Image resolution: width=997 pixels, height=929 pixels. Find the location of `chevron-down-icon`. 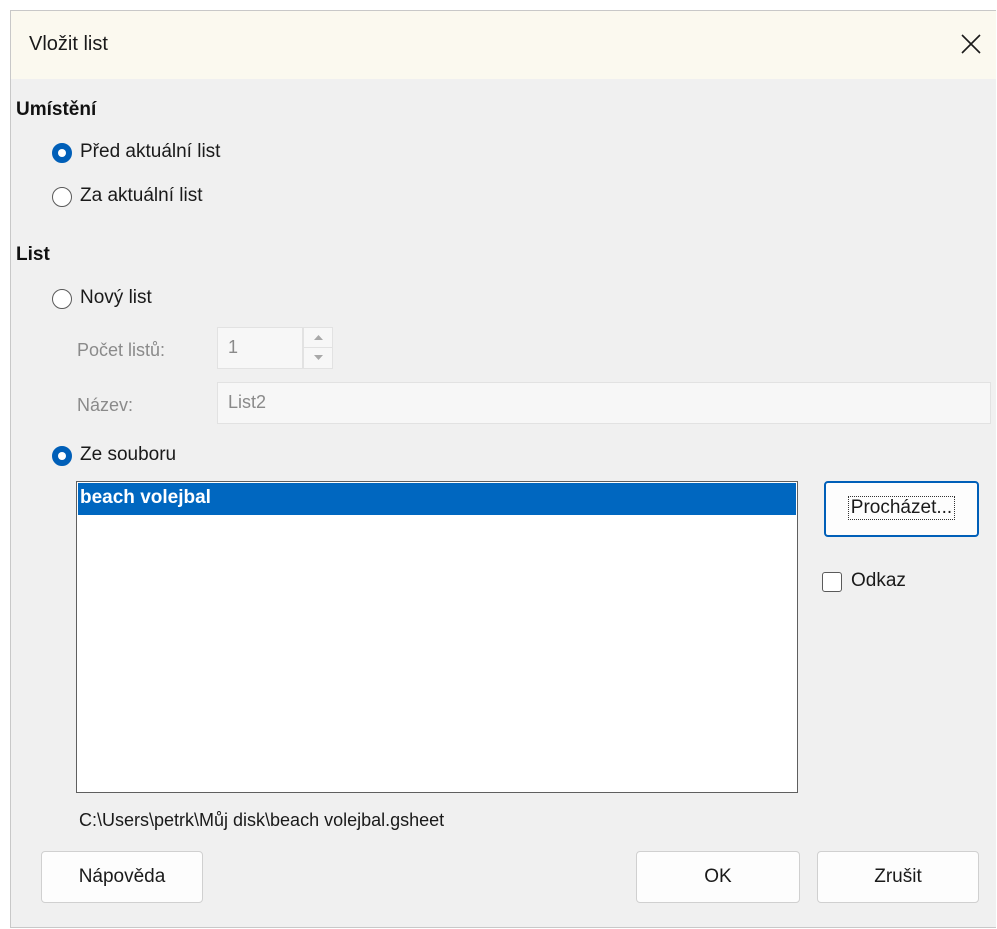

chevron-down-icon is located at coordinates (318, 357).